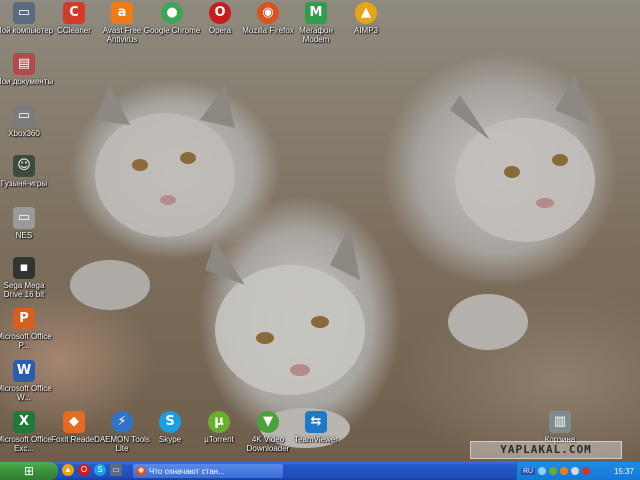 This screenshot has height=480, width=640. I want to click on tray-network-icon, so click(542, 471).